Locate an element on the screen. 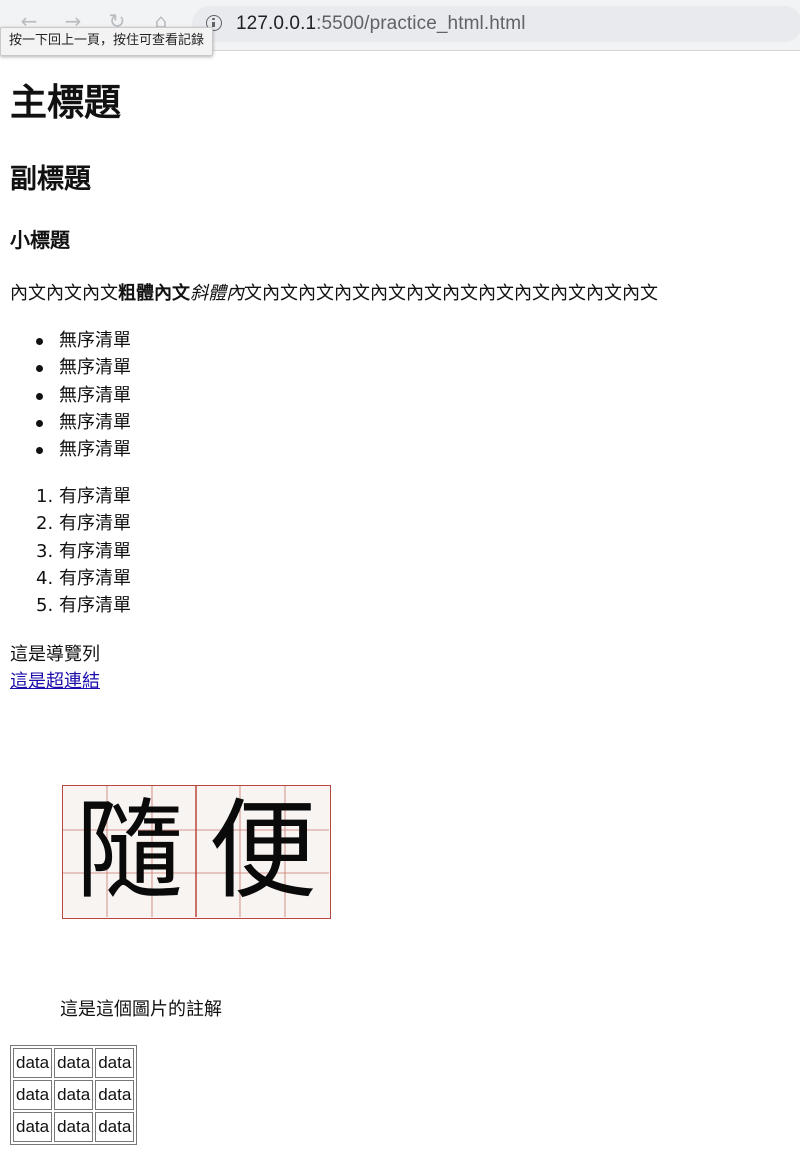  list-number: 1. is located at coordinates (45, 496).